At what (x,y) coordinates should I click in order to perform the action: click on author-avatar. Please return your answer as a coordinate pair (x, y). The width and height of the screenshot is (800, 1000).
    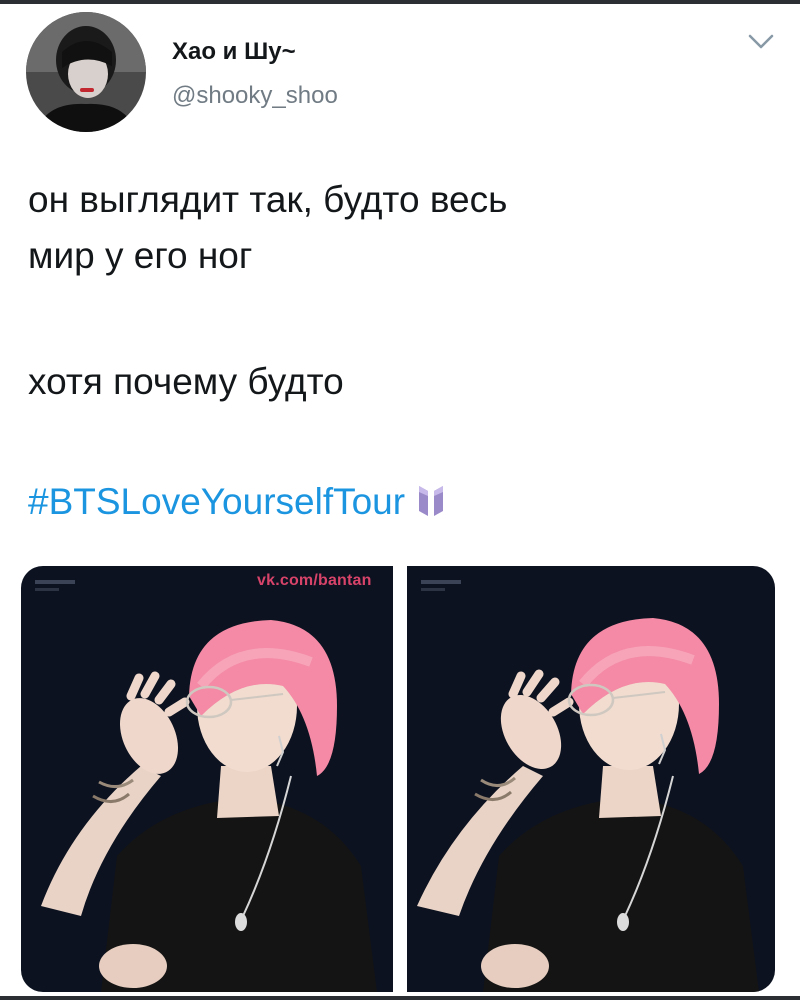
    Looking at the image, I should click on (86, 72).